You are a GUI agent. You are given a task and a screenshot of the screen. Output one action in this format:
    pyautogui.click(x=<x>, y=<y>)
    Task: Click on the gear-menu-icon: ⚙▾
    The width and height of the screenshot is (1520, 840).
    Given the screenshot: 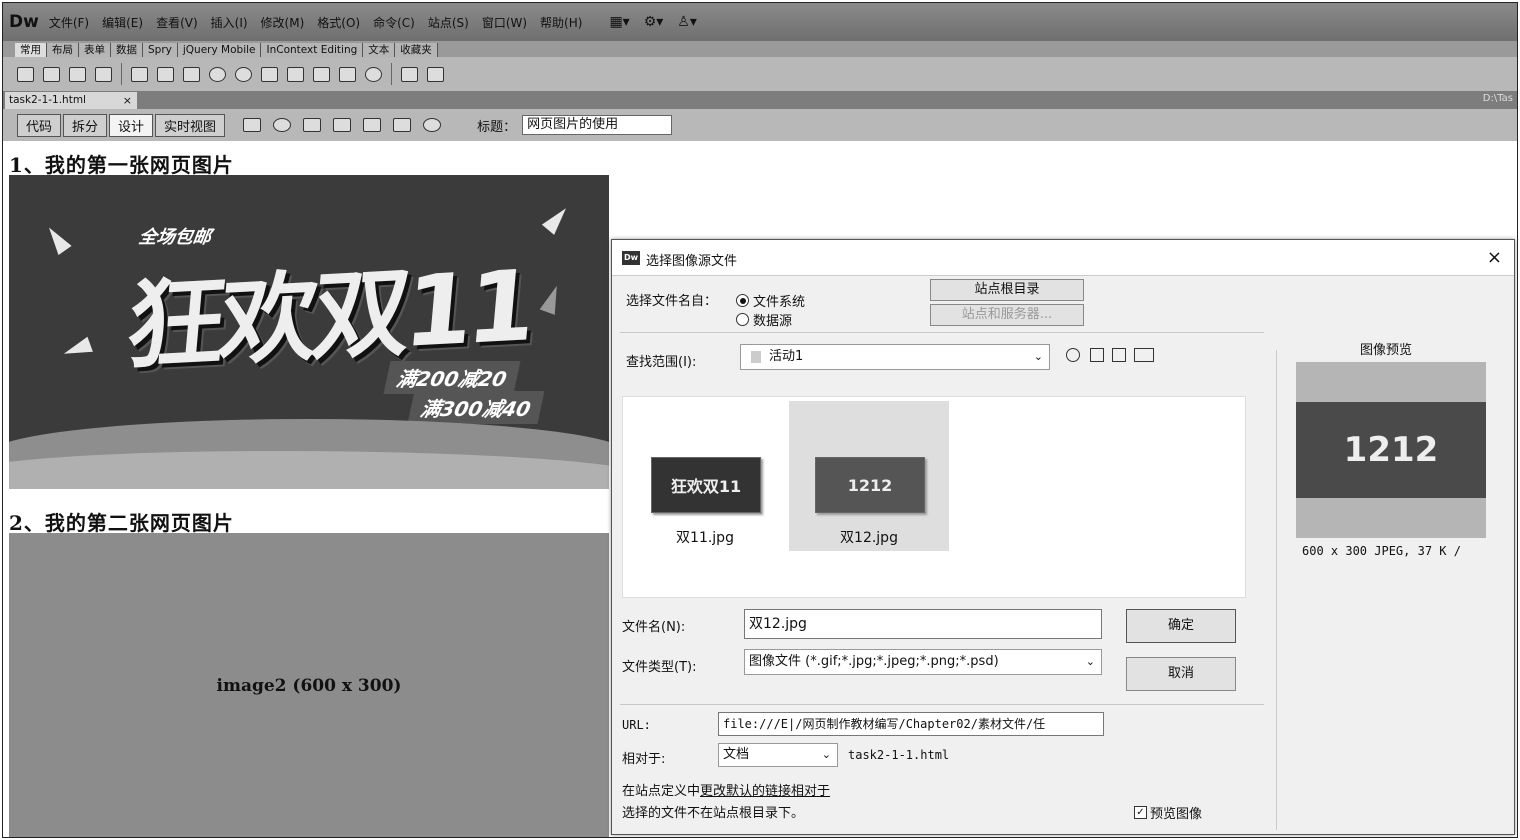 What is the action you would take?
    pyautogui.click(x=654, y=22)
    